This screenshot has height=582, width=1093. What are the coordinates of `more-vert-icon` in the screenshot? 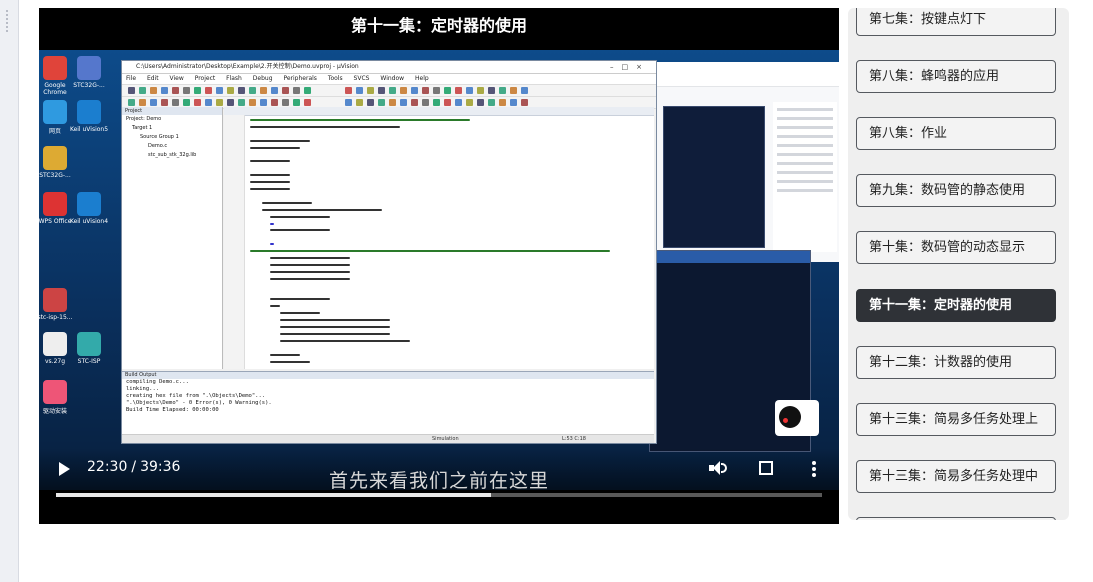 It's located at (814, 469).